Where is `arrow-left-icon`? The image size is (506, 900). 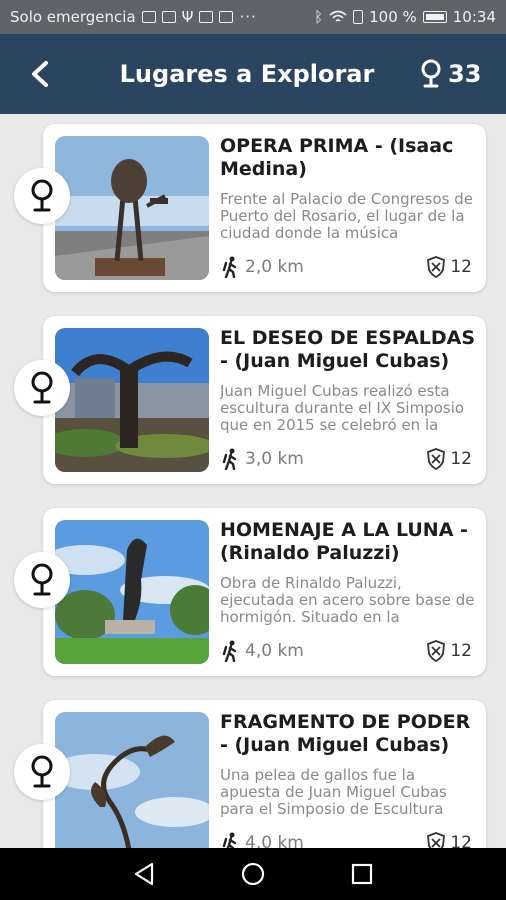 arrow-left-icon is located at coordinates (40, 74).